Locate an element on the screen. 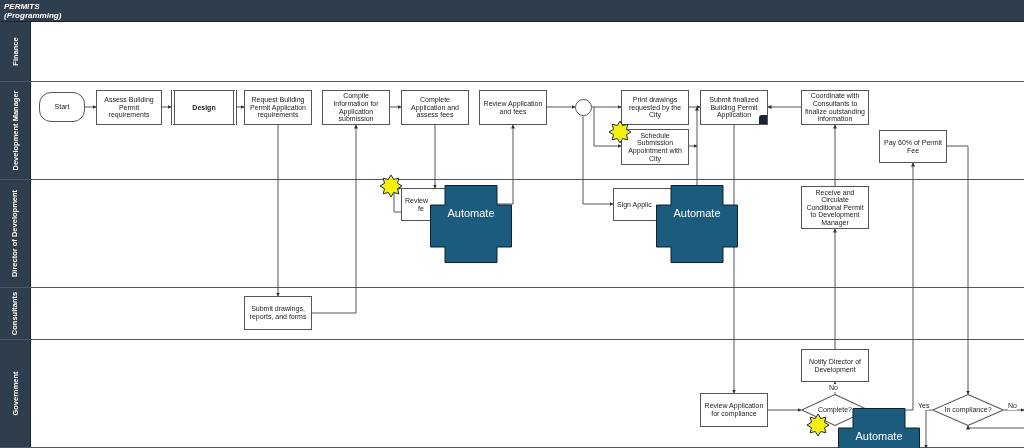  diagram-title: PERMITS is located at coordinates (22, 6).